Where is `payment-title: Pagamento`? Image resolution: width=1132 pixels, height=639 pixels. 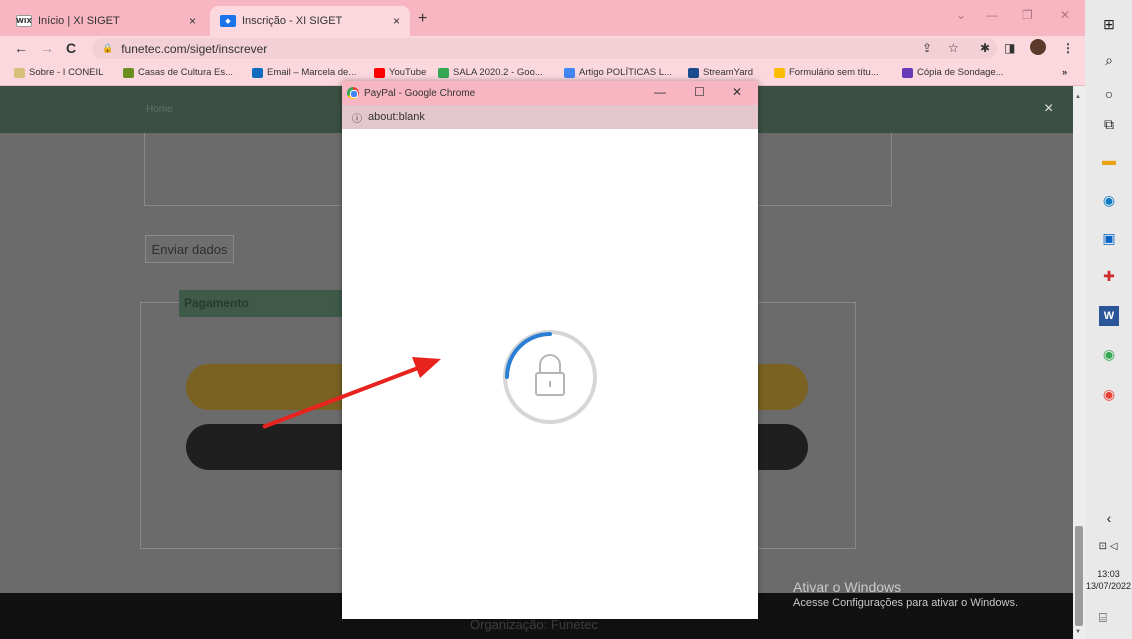 payment-title: Pagamento is located at coordinates (269, 303).